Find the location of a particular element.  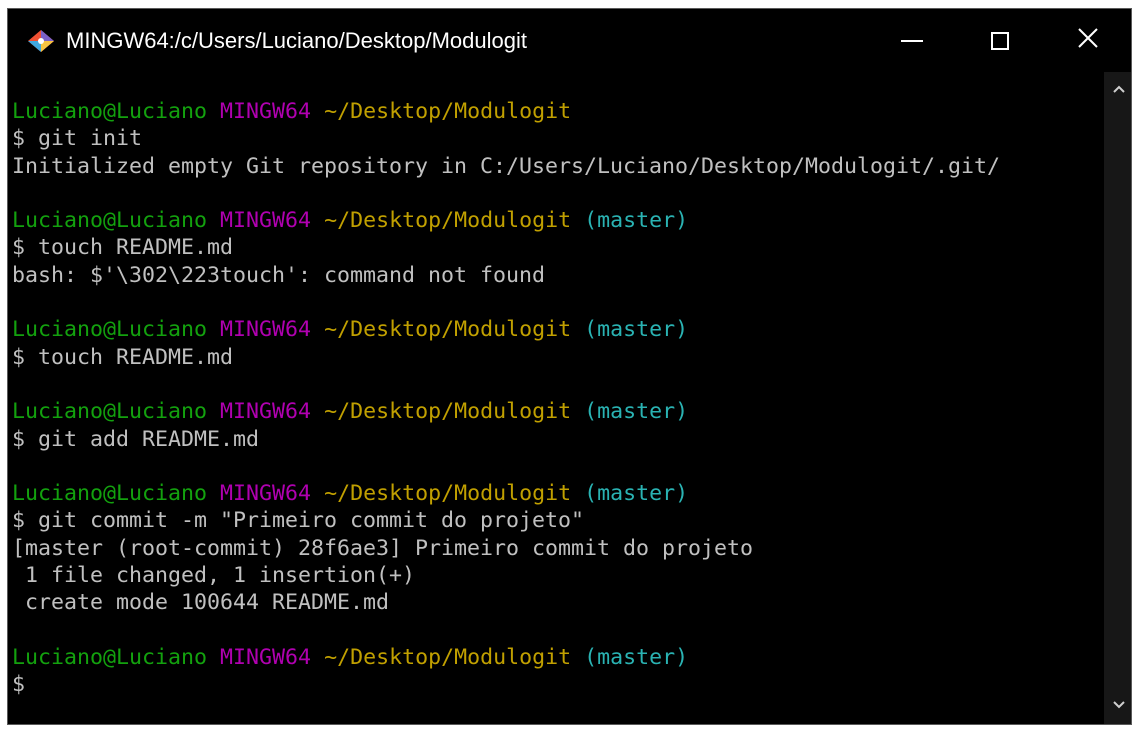

close-icon is located at coordinates (1088, 40).